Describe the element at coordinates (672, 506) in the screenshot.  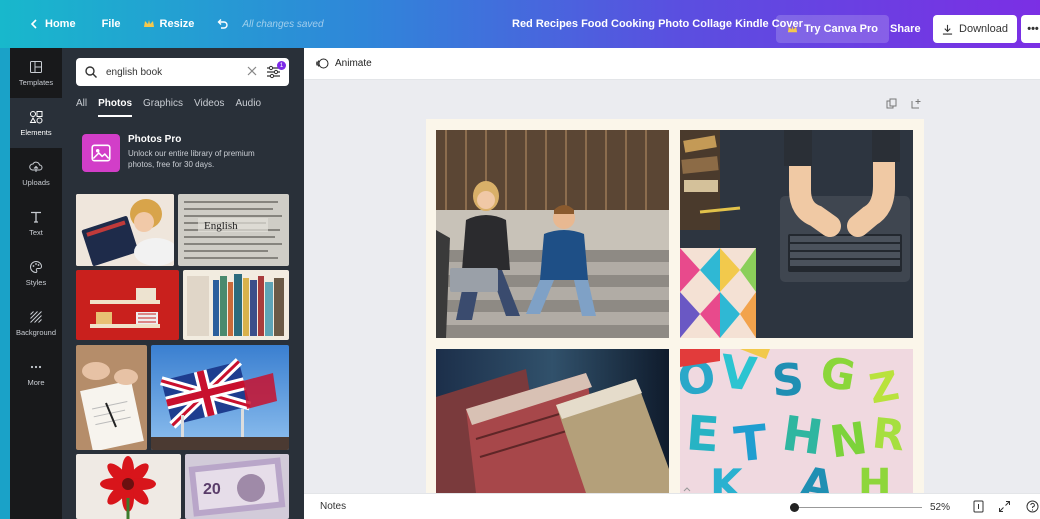
I see `bottom-bar: Notes 52%` at that location.